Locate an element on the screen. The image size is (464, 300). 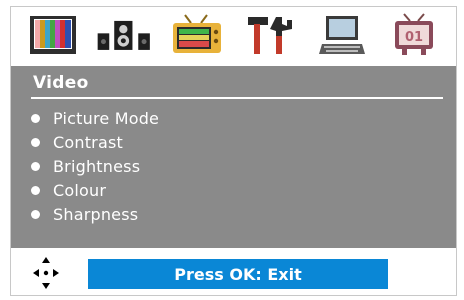
directional-pad-icon is located at coordinates (46, 273).